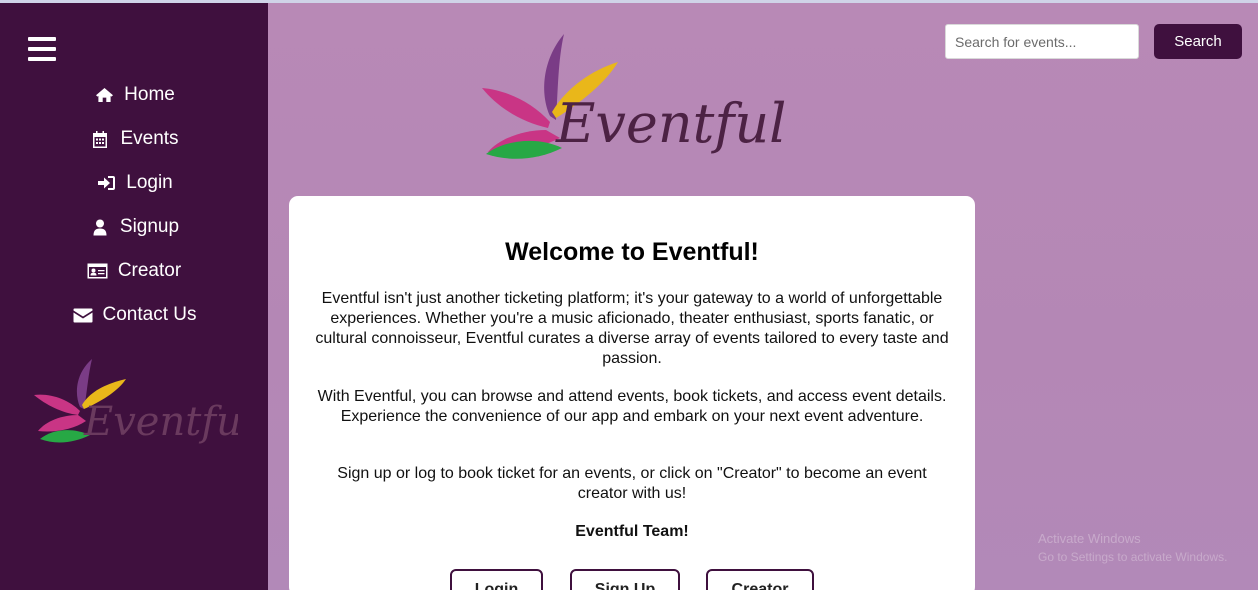 The height and width of the screenshot is (590, 1258). What do you see at coordinates (1042, 41) in the screenshot?
I see `search-input` at bounding box center [1042, 41].